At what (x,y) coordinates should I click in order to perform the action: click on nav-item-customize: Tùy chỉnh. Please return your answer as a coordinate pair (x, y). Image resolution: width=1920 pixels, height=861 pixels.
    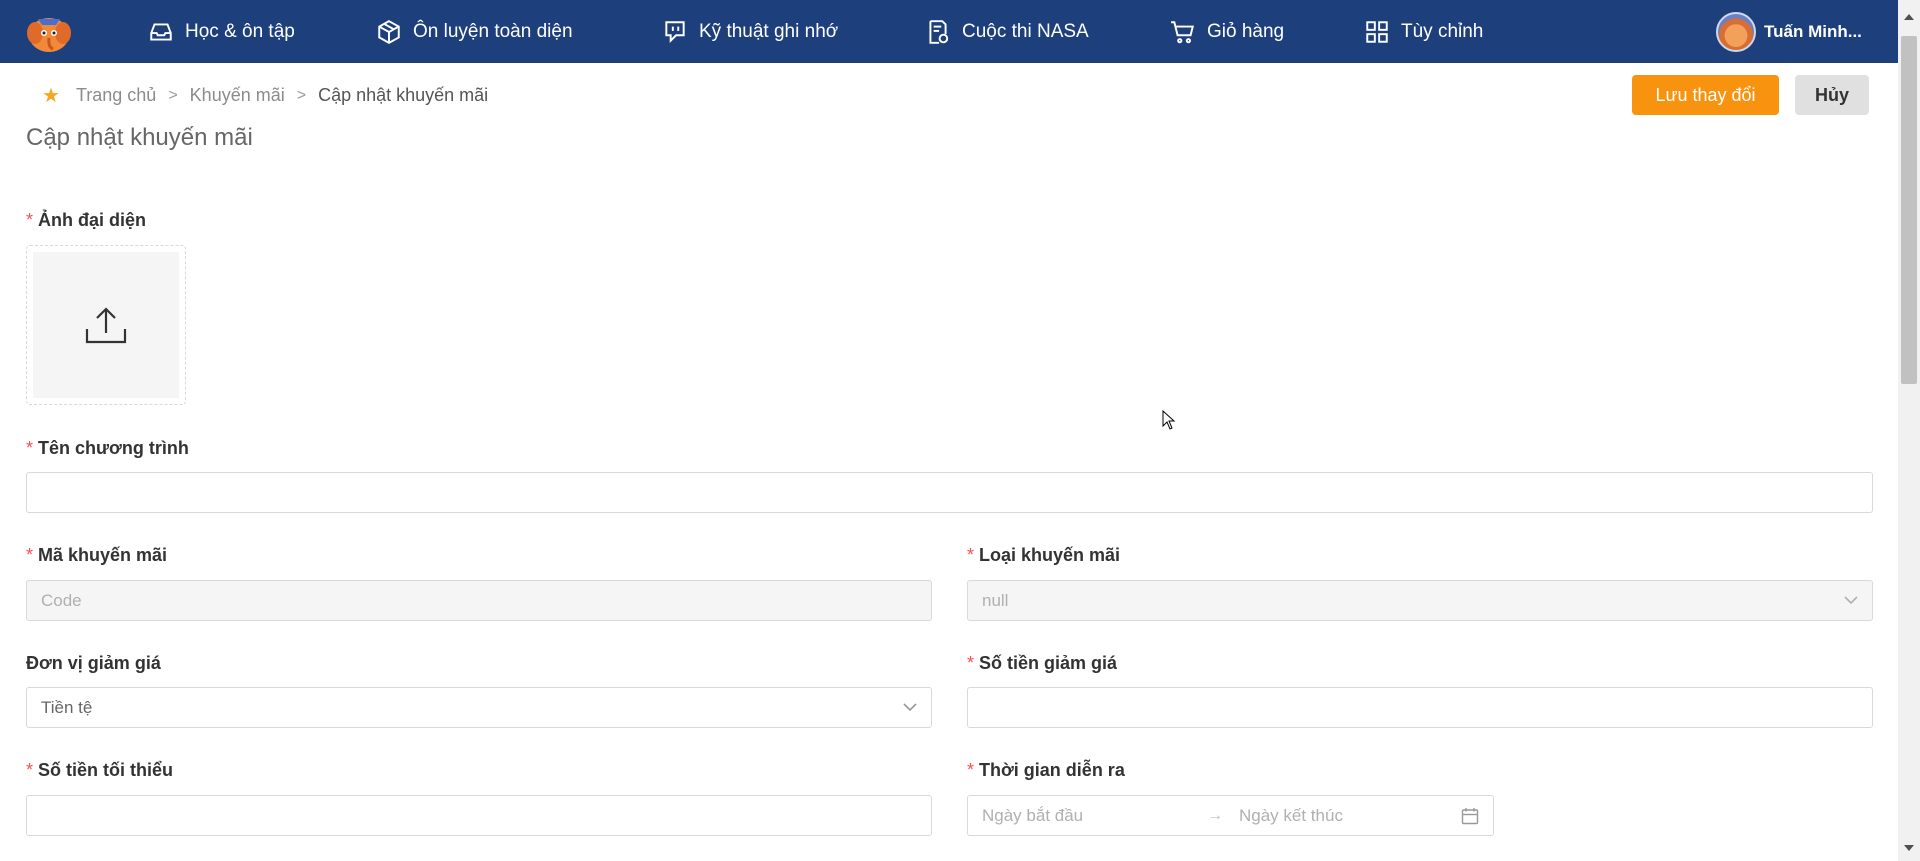
    Looking at the image, I should click on (1423, 31).